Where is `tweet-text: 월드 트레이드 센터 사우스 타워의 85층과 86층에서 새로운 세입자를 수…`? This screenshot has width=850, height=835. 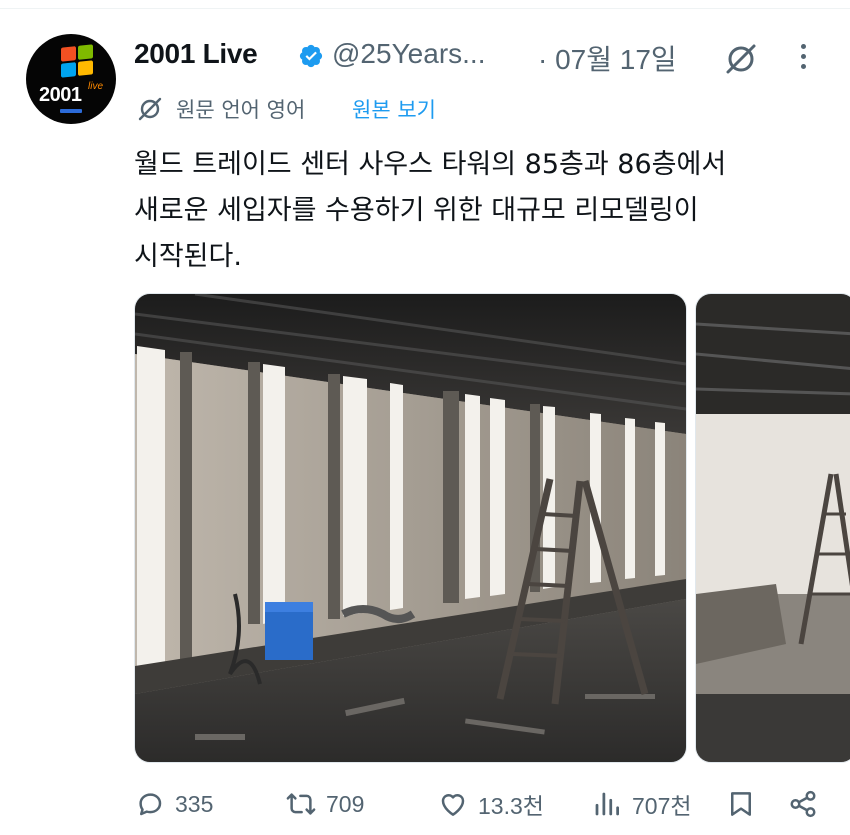 tweet-text: 월드 트레이드 센터 사우스 타워의 85층과 86층에서 새로운 세입자를 수… is located at coordinates (430, 210).